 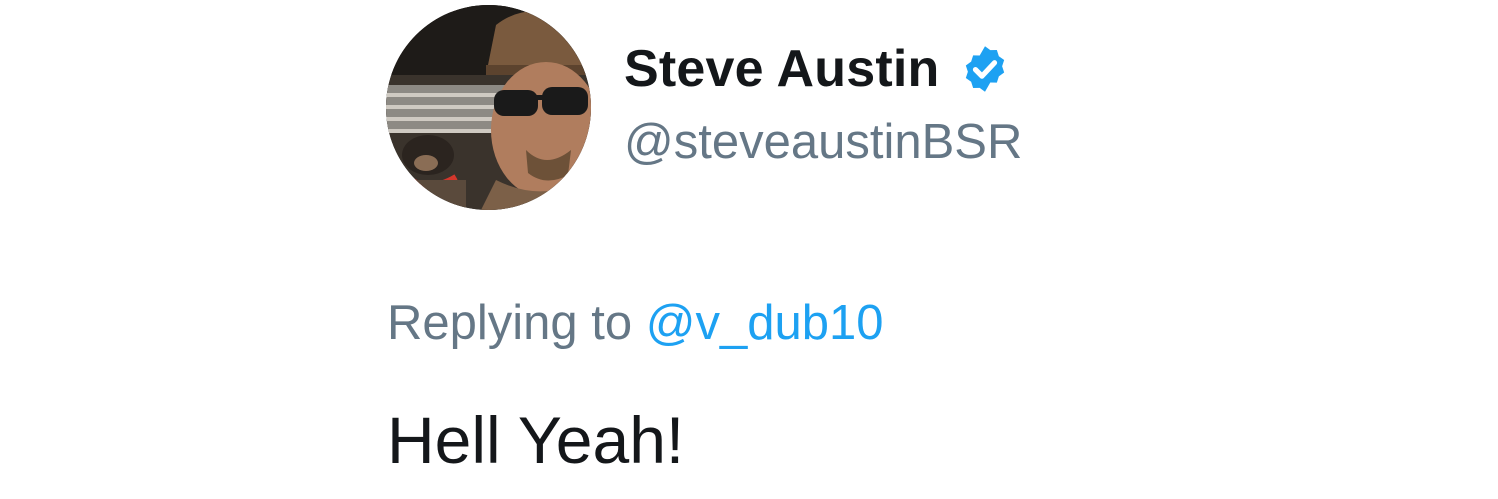 What do you see at coordinates (781, 69) in the screenshot?
I see `display-name: Steve Austin` at bounding box center [781, 69].